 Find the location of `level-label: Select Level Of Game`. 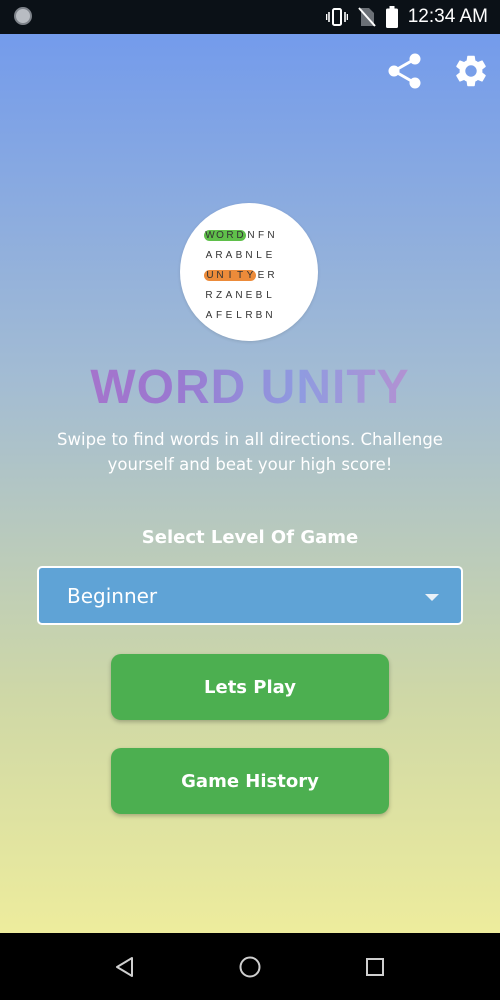

level-label: Select Level Of Game is located at coordinates (250, 537).